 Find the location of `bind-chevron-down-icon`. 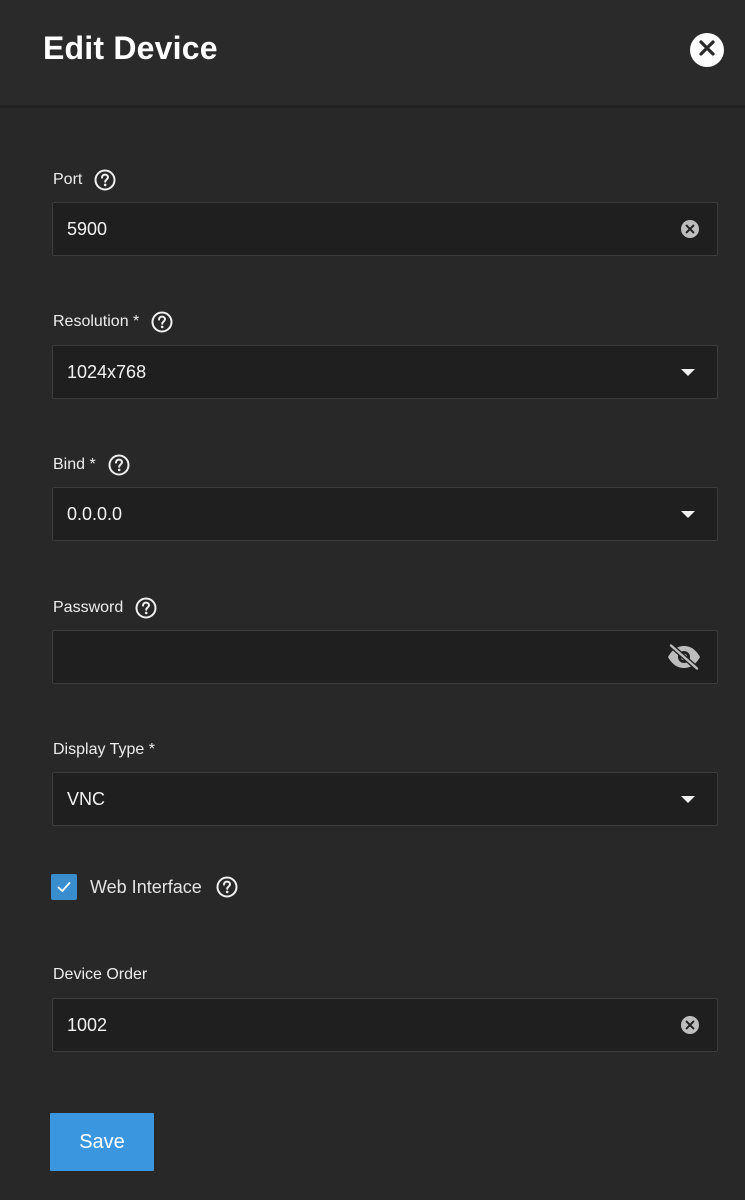

bind-chevron-down-icon is located at coordinates (688, 514).